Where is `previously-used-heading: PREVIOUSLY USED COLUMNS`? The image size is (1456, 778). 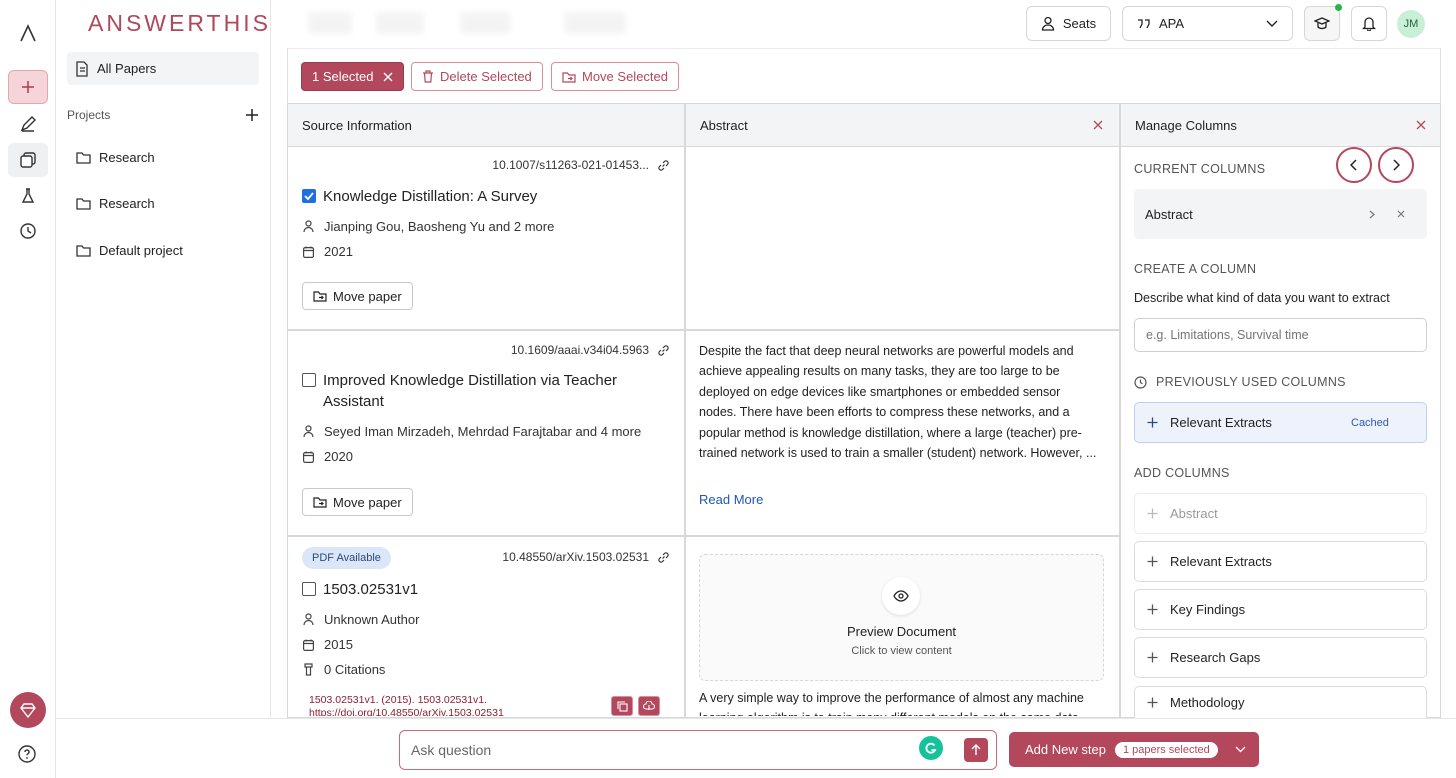
previously-used-heading: PREVIOUSLY USED COLUMNS is located at coordinates (1240, 382).